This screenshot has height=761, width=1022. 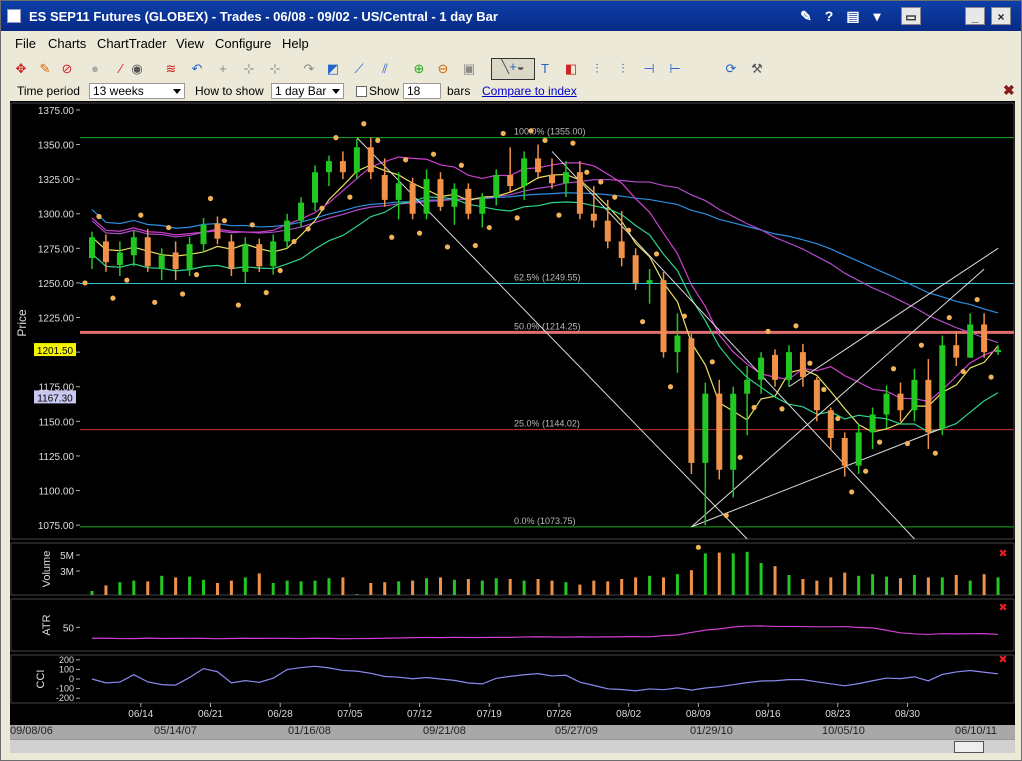 What do you see at coordinates (249, 69) in the screenshot?
I see `range-icon: ⊹` at bounding box center [249, 69].